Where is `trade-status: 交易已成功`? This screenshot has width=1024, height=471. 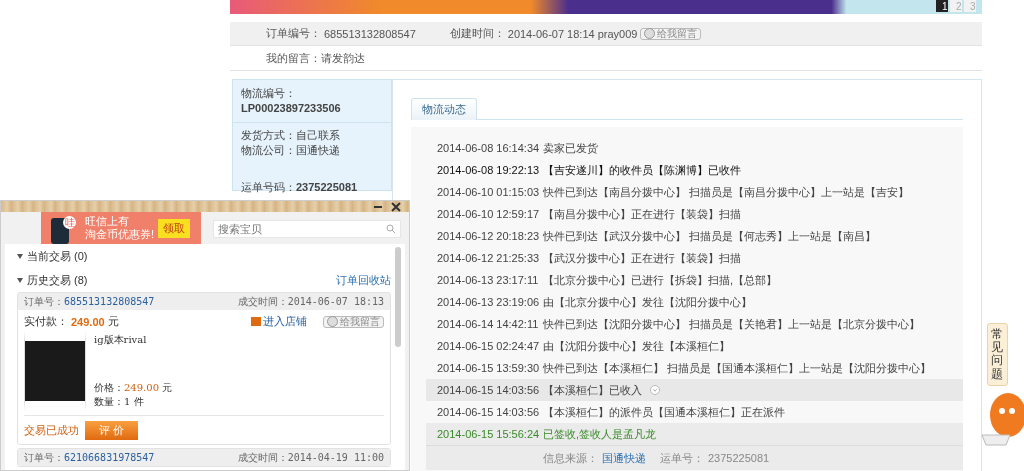
trade-status: 交易已成功 is located at coordinates (51, 430).